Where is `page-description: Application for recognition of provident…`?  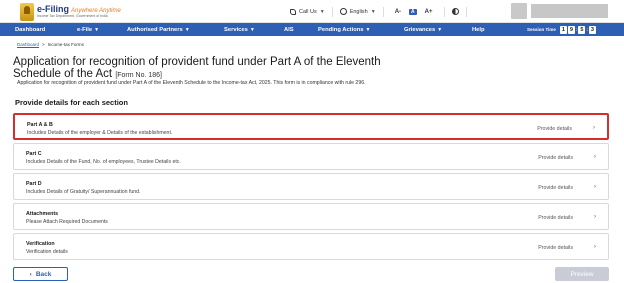
page-description: Application for recognition of provident… is located at coordinates (191, 83).